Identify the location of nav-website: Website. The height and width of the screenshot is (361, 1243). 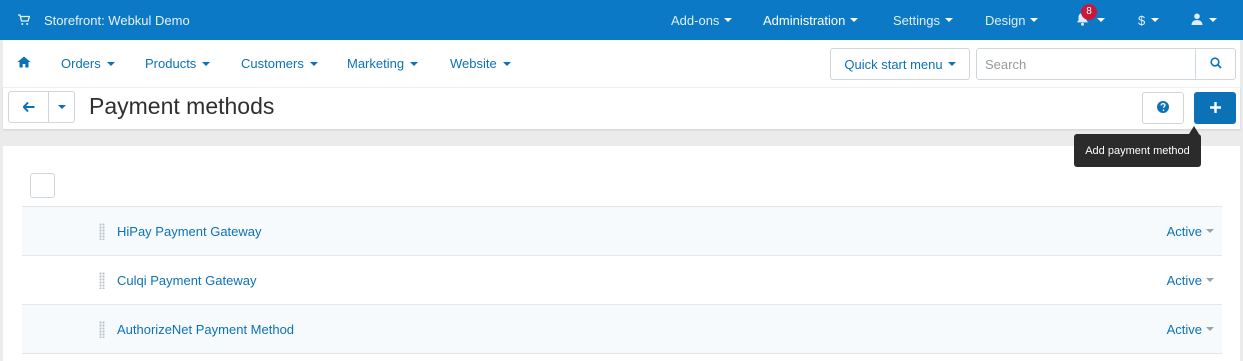
(480, 63).